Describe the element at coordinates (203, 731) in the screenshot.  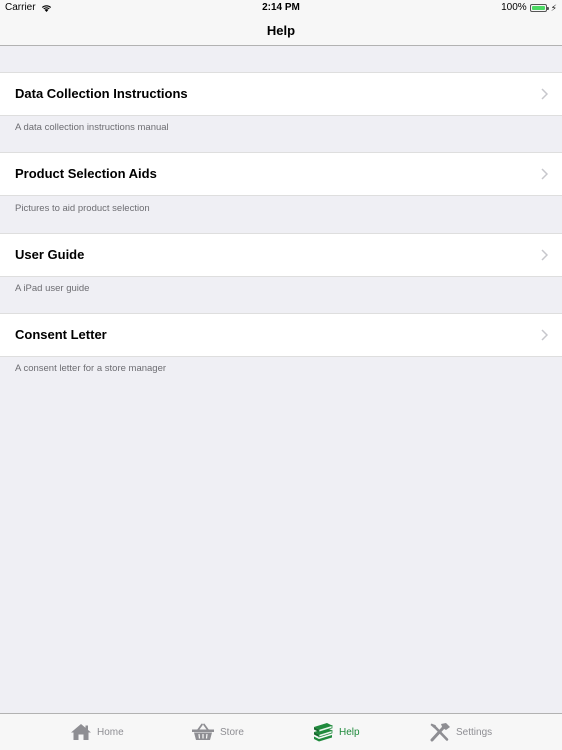
I see `basket-icon` at that location.